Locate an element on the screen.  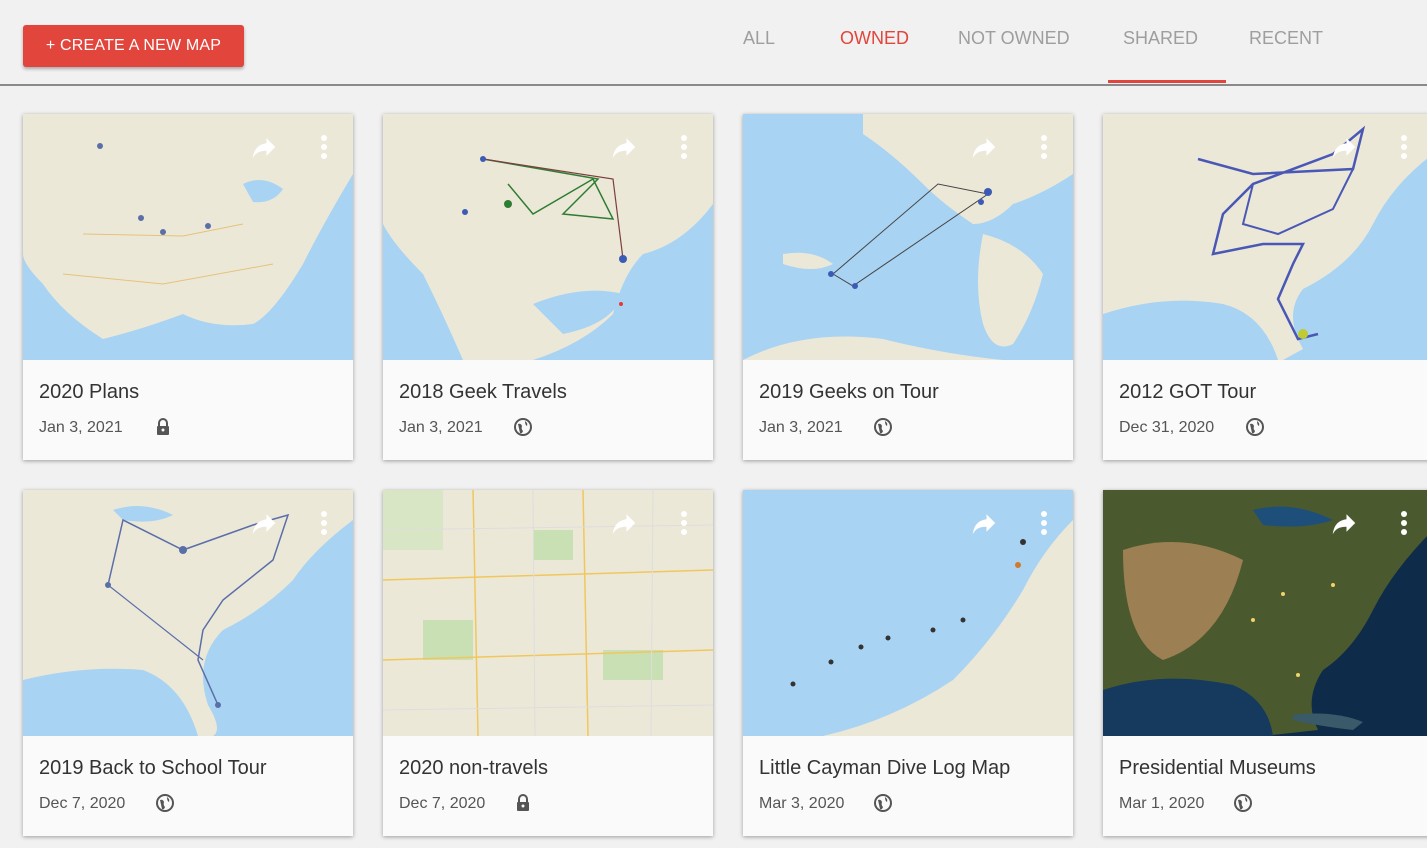
map-card: 2019 Geeks on Tour Jan 3, 2021 is located at coordinates (908, 287).